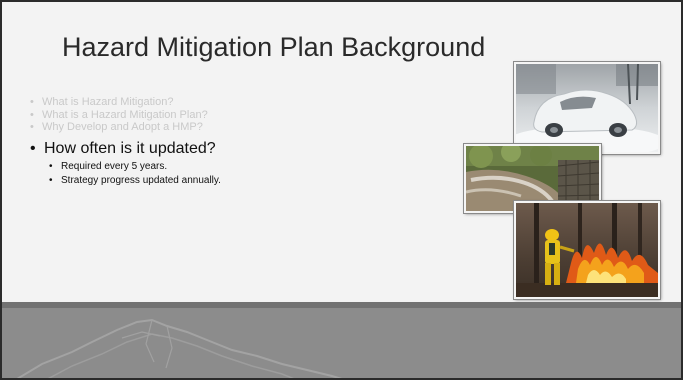 This screenshot has width=683, height=380. I want to click on current-bullet-text: How often is it updated?, so click(130, 148).